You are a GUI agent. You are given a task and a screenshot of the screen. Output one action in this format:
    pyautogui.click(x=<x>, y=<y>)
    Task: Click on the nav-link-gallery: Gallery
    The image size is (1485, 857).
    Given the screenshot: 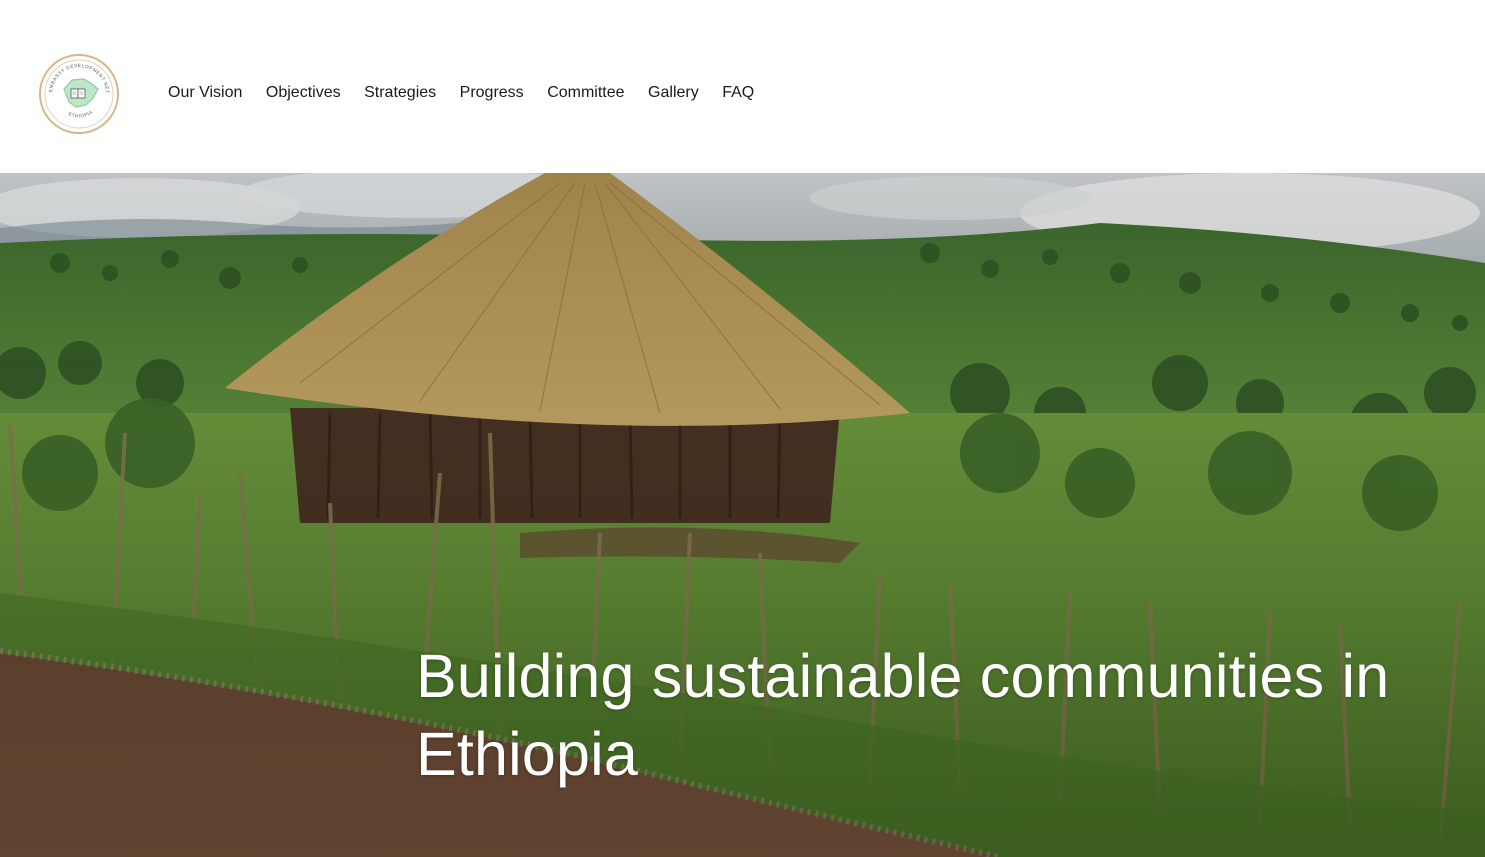 What is the action you would take?
    pyautogui.click(x=673, y=93)
    